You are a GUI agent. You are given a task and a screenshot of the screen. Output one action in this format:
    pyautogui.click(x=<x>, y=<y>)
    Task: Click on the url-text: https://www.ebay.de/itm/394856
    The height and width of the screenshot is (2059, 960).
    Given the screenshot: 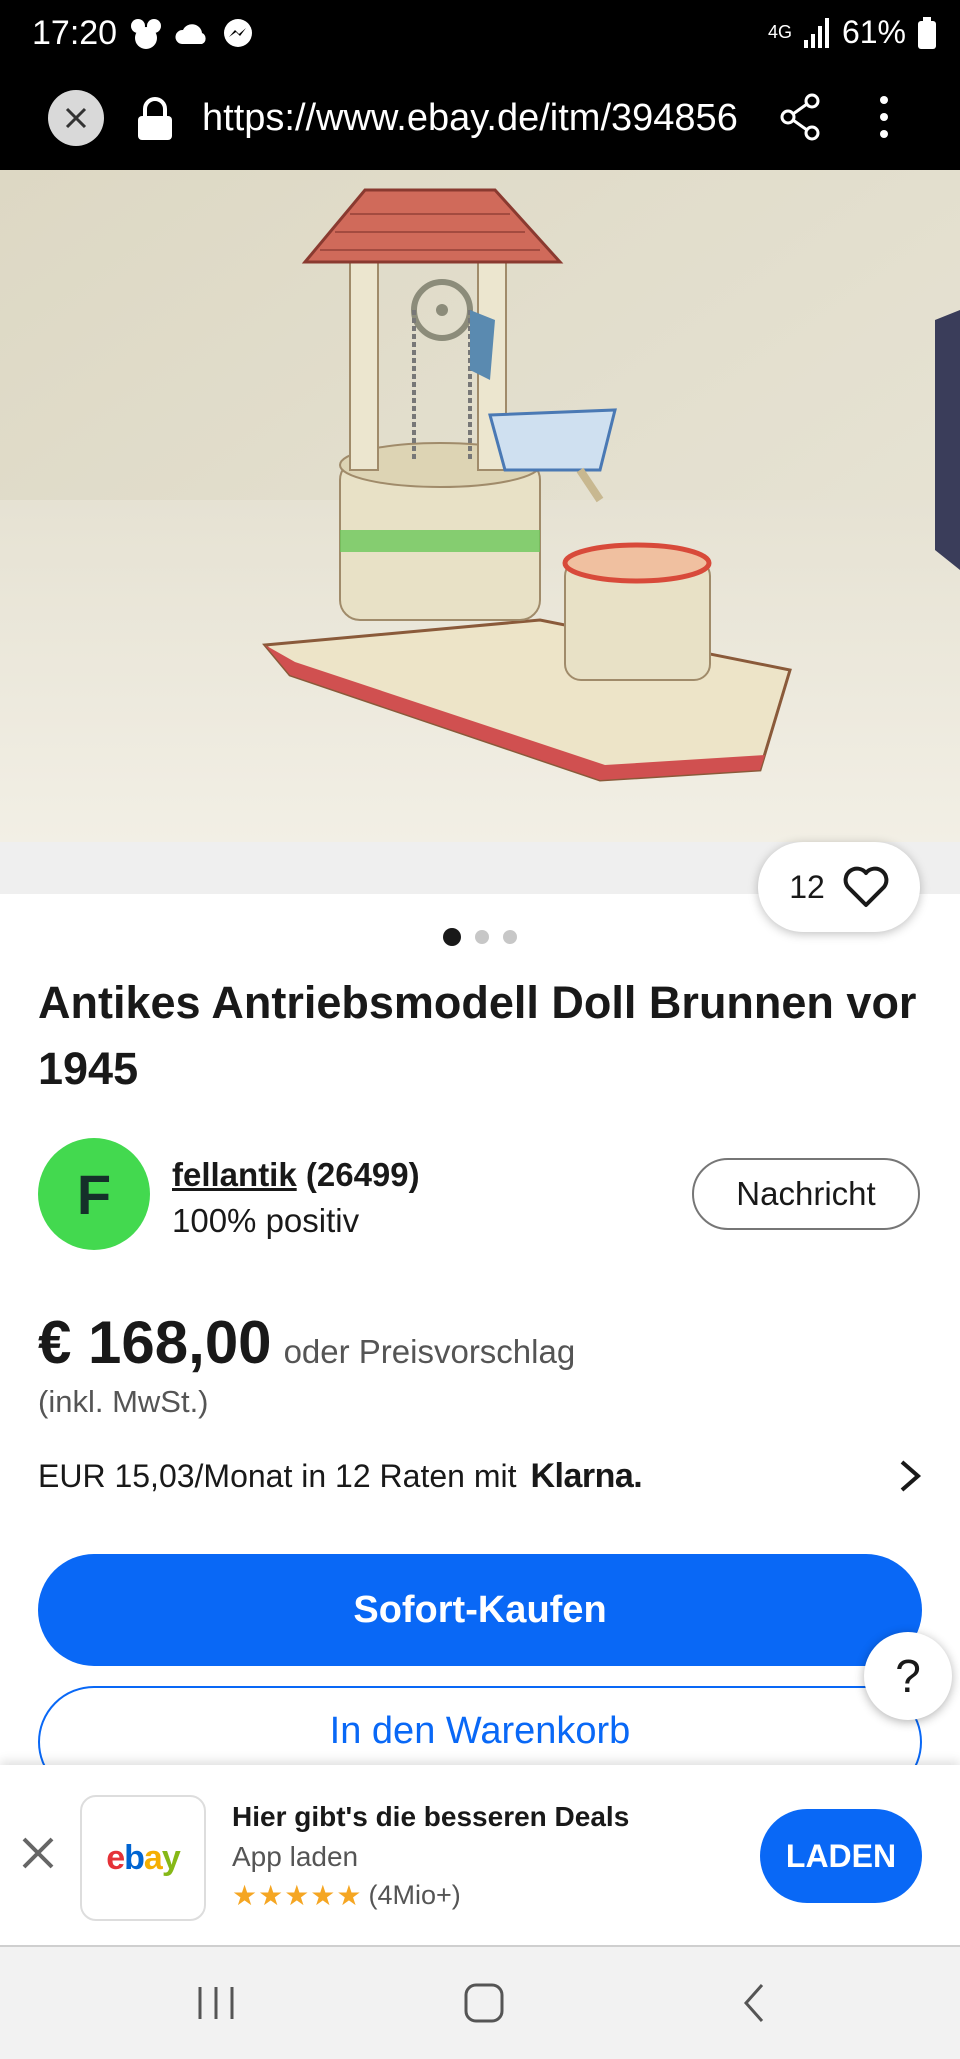 What is the action you would take?
    pyautogui.click(x=473, y=118)
    